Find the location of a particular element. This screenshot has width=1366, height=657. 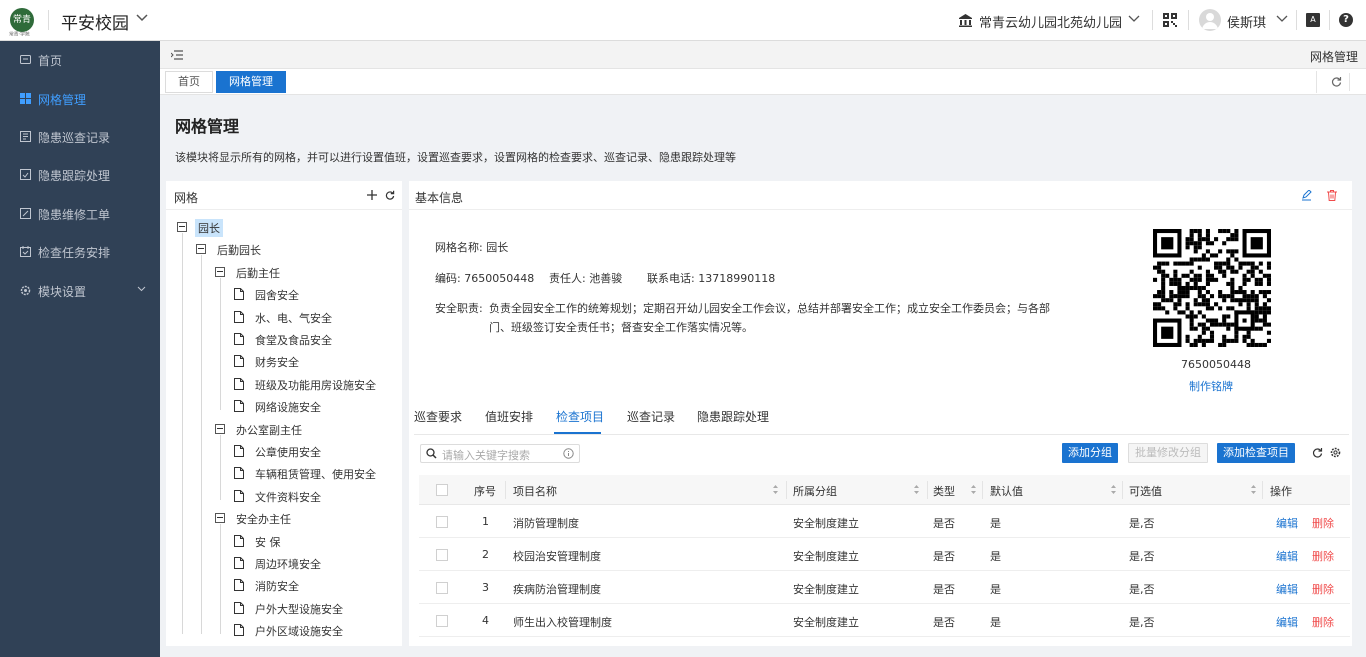

menu-collapse-icon is located at coordinates (177, 55).